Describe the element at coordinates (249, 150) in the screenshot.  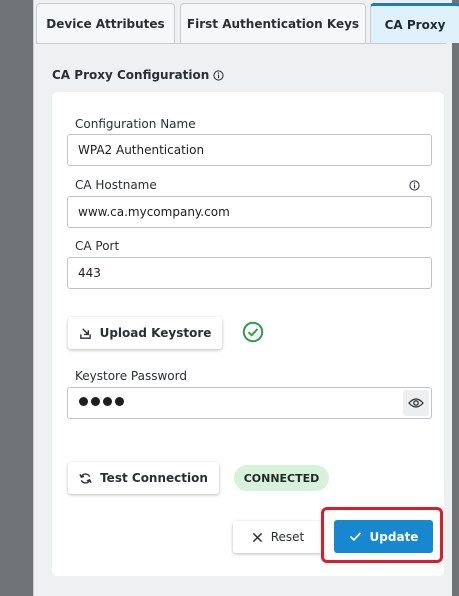
I see `config-name-input` at that location.